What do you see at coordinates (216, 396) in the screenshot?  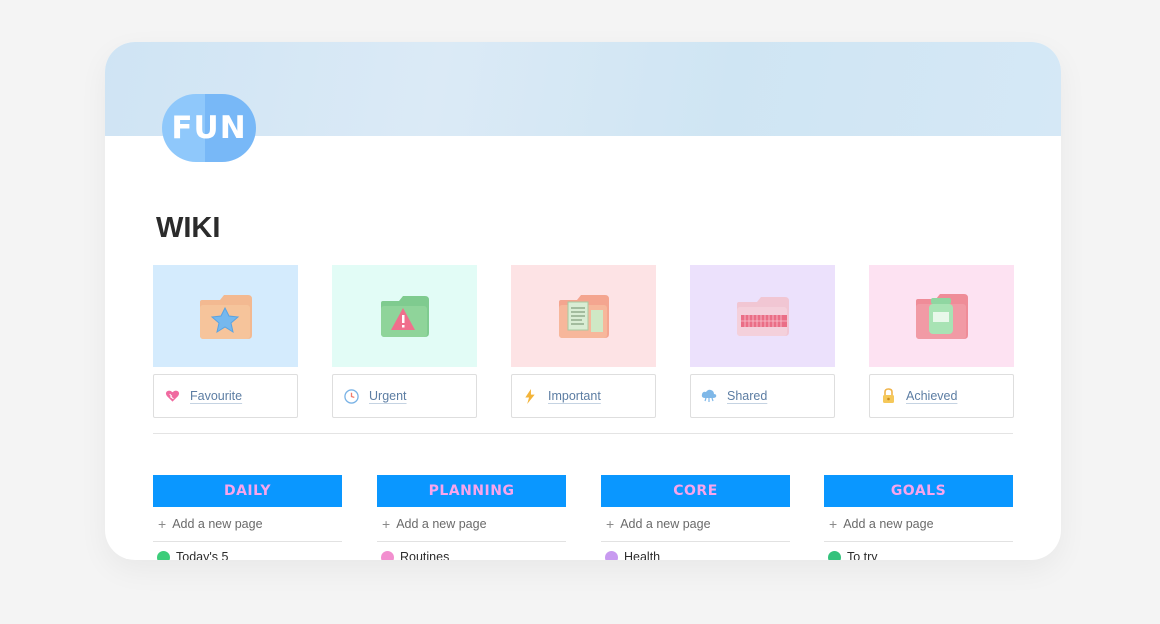 I see `gallery-label: Favourite` at bounding box center [216, 396].